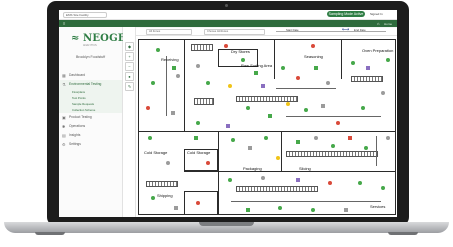 This screenshot has width=453, height=247. I want to click on logo-mark: ≈, so click(75, 38).